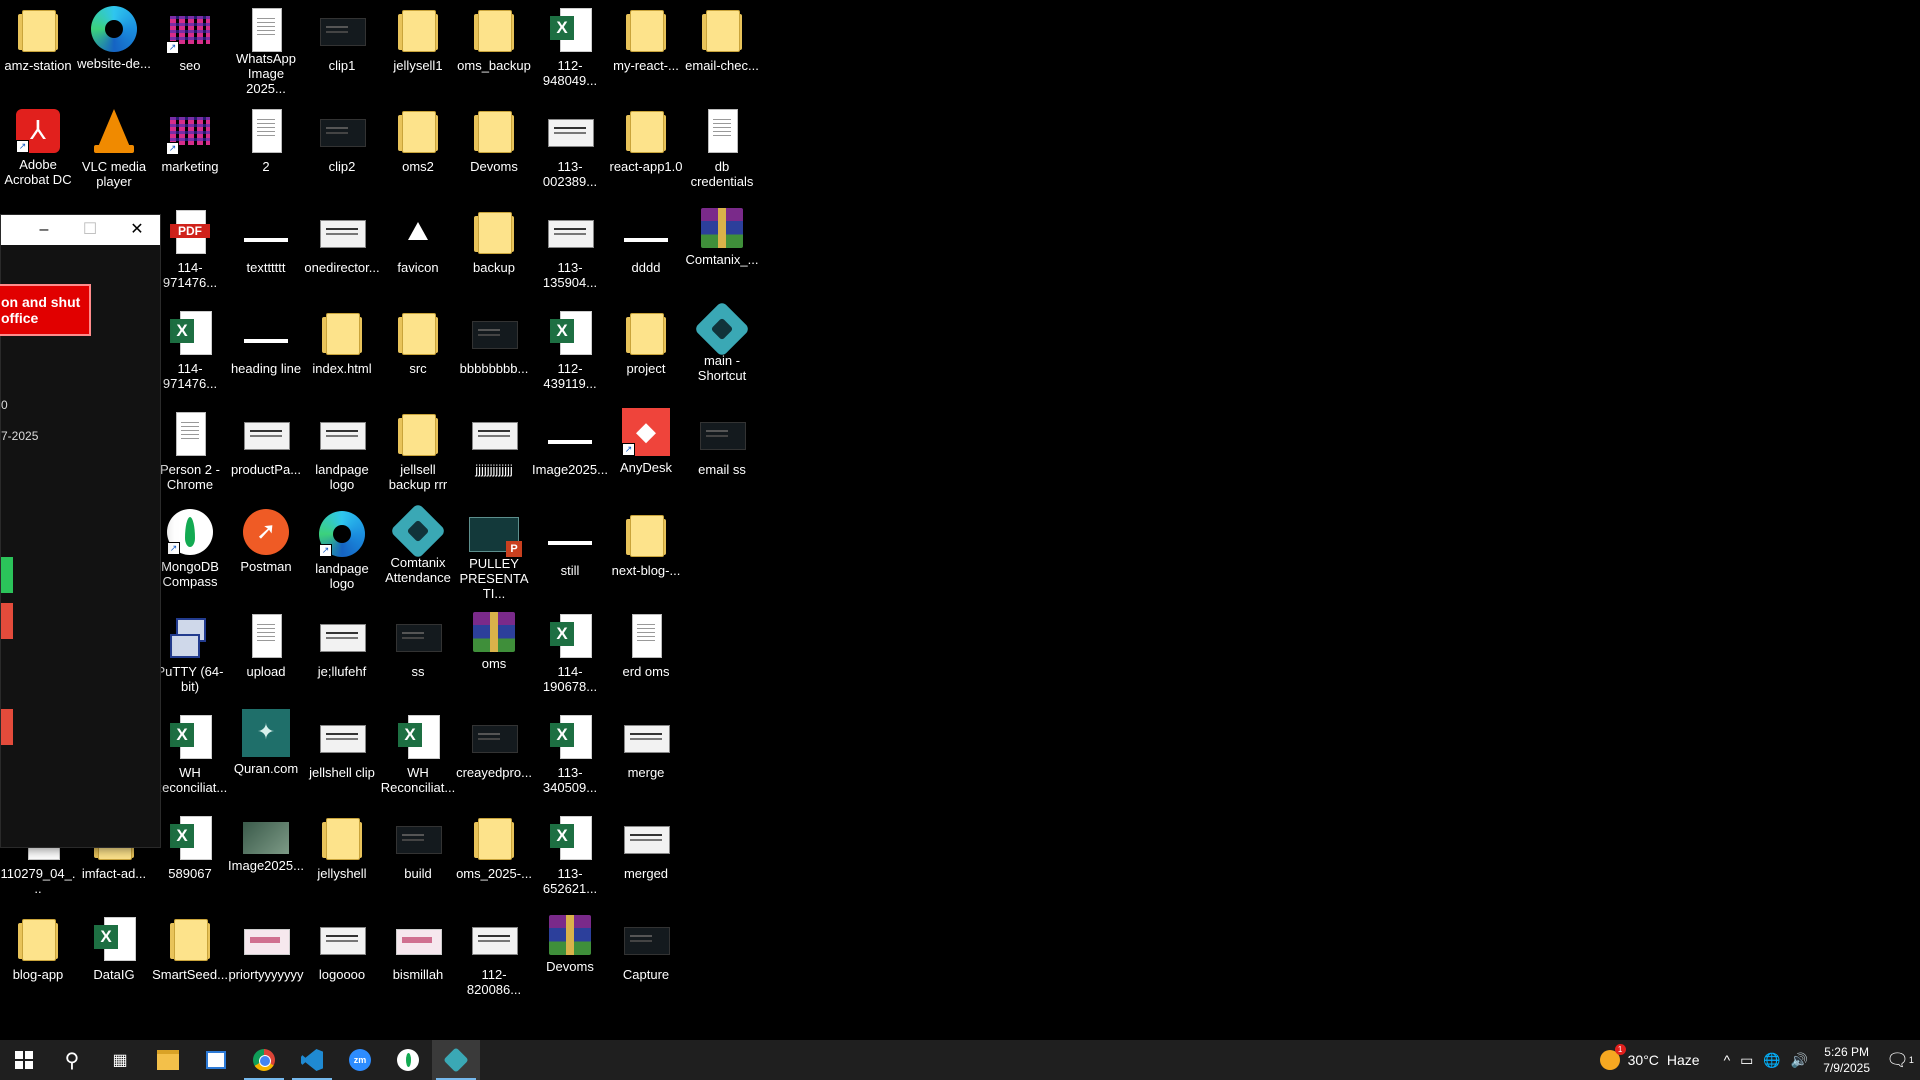 The width and height of the screenshot is (1920, 1080). What do you see at coordinates (1846, 1060) in the screenshot?
I see `clock: 5:26 PM 7/9/2025` at bounding box center [1846, 1060].